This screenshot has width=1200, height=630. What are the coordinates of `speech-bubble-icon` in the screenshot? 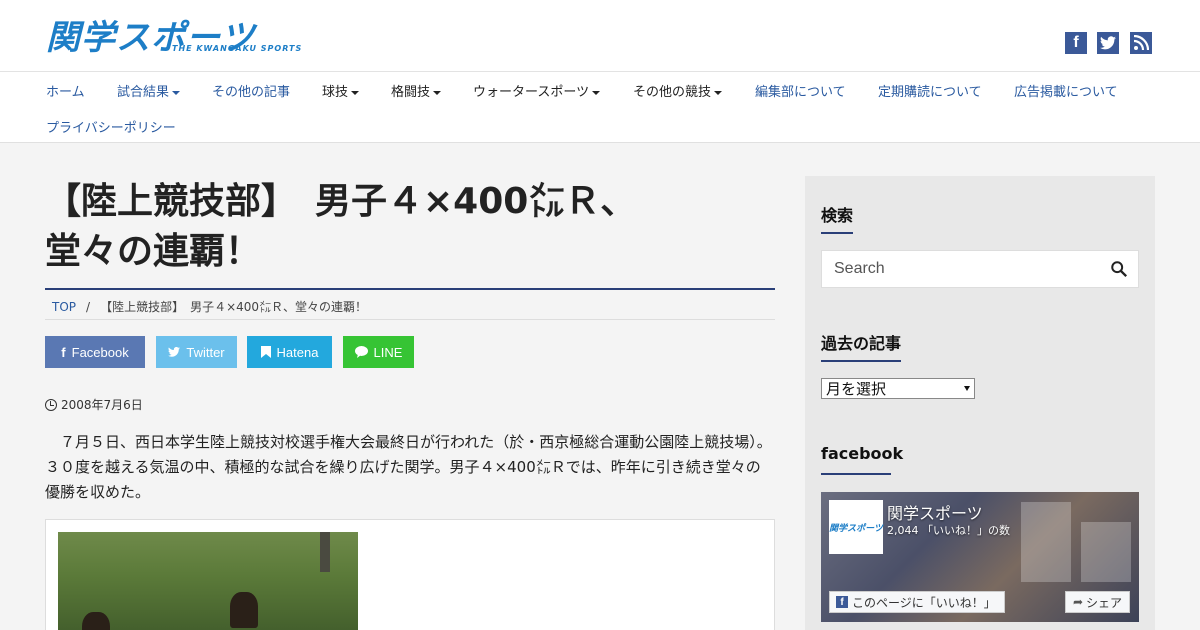 It's located at (361, 352).